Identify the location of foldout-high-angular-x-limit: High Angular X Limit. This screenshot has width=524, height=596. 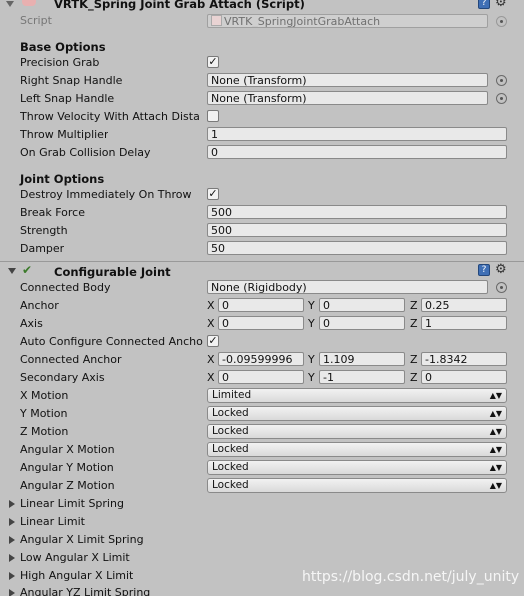
(150, 577).